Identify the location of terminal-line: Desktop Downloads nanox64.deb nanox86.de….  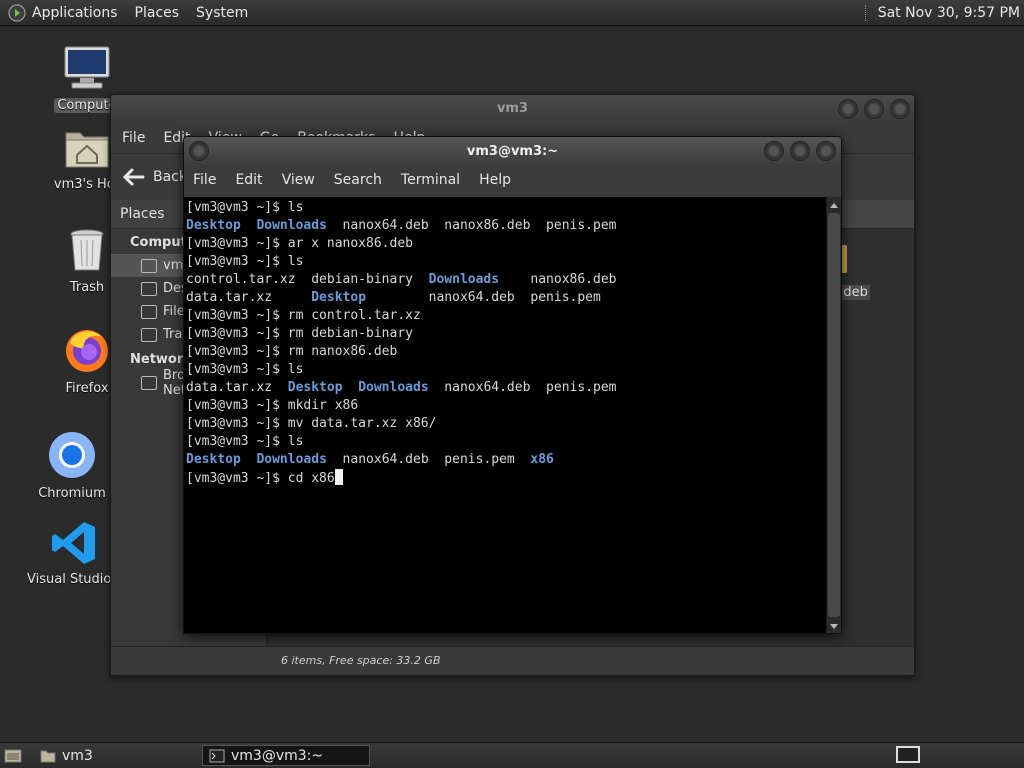
(506, 226).